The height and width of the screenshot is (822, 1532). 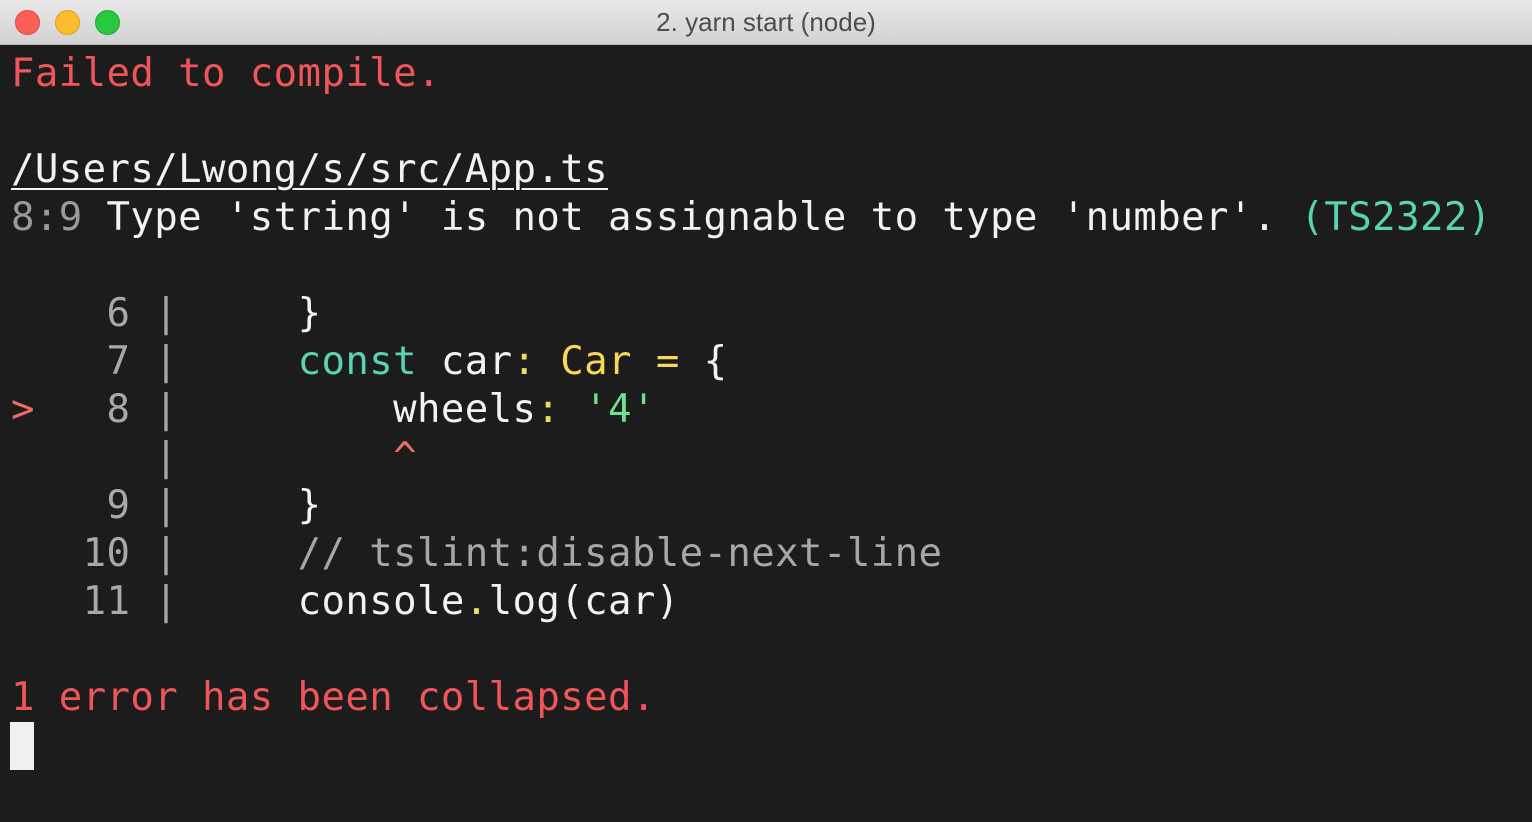 I want to click on error-code: (TS2322), so click(x=1396, y=217).